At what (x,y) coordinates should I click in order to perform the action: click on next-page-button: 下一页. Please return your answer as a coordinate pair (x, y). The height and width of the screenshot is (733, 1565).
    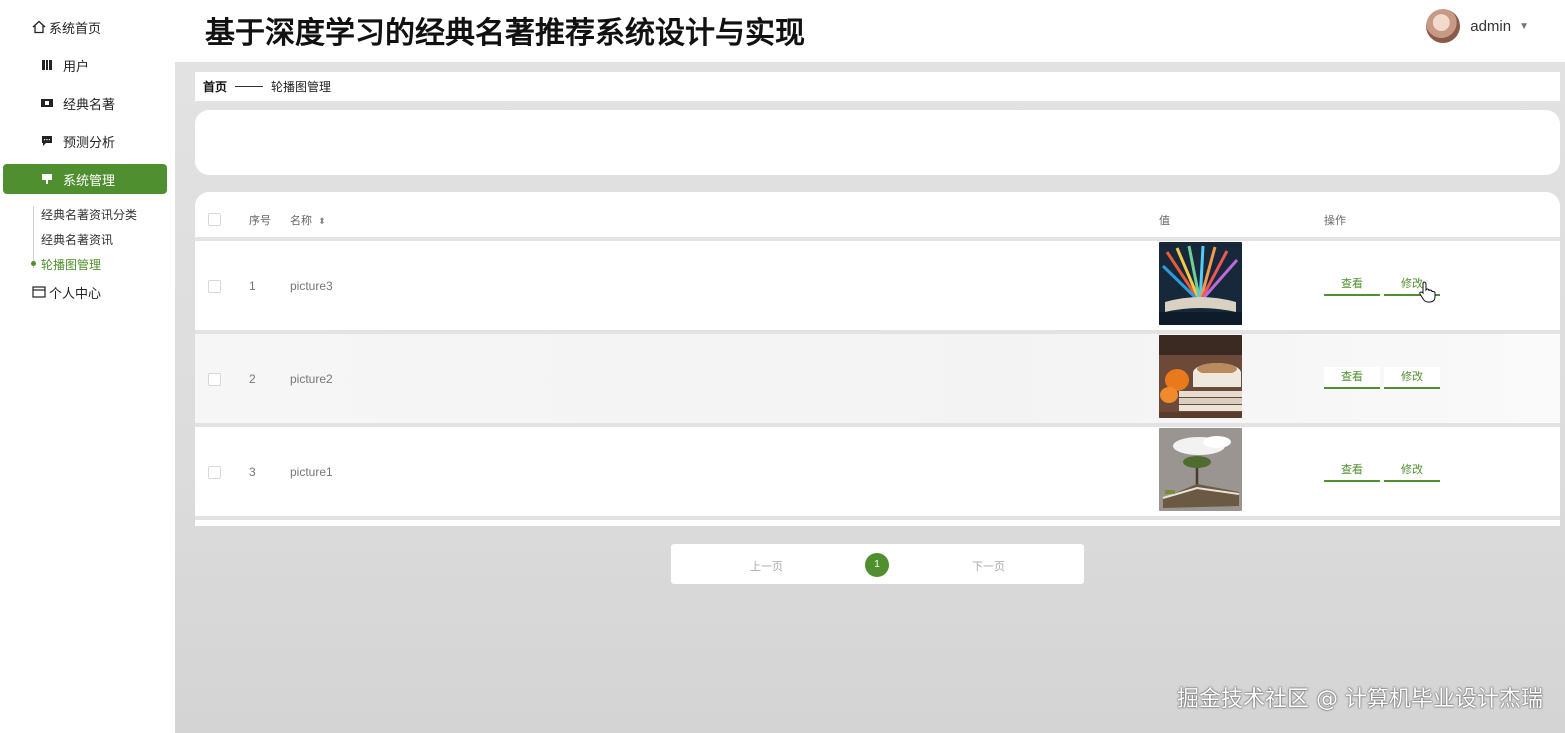
    Looking at the image, I should click on (988, 566).